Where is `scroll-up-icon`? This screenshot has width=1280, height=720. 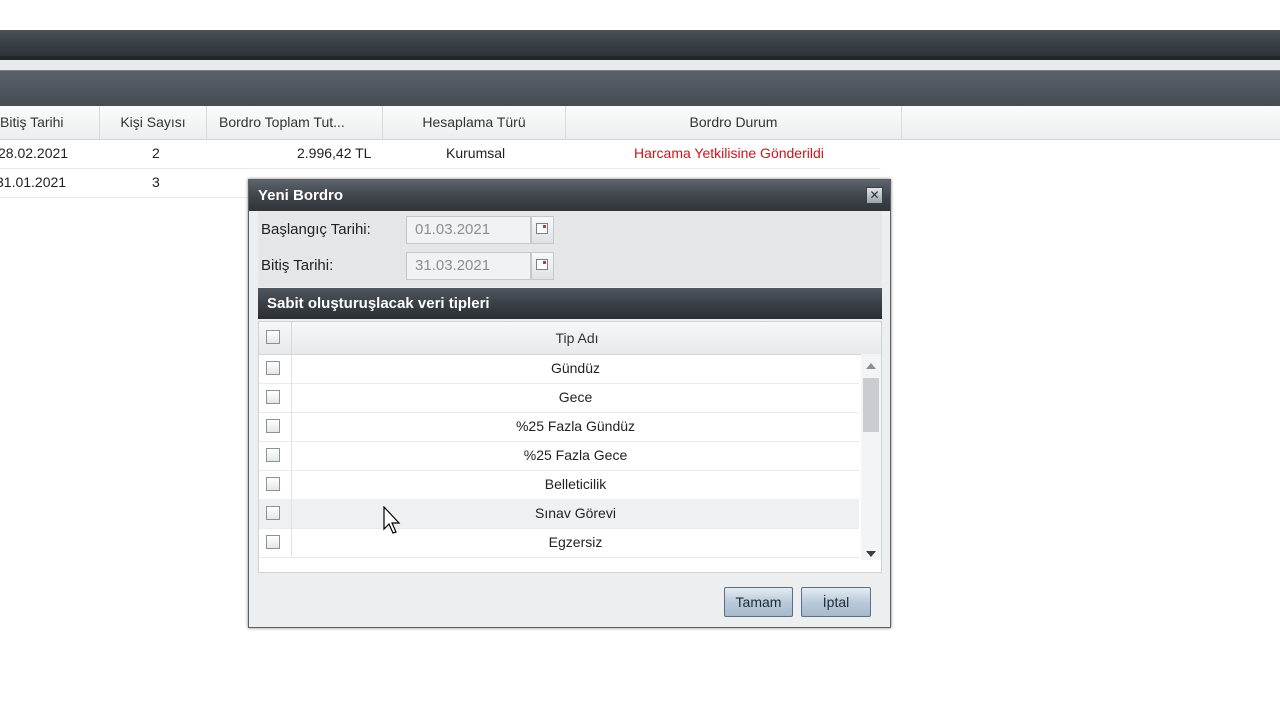
scroll-up-icon is located at coordinates (871, 366).